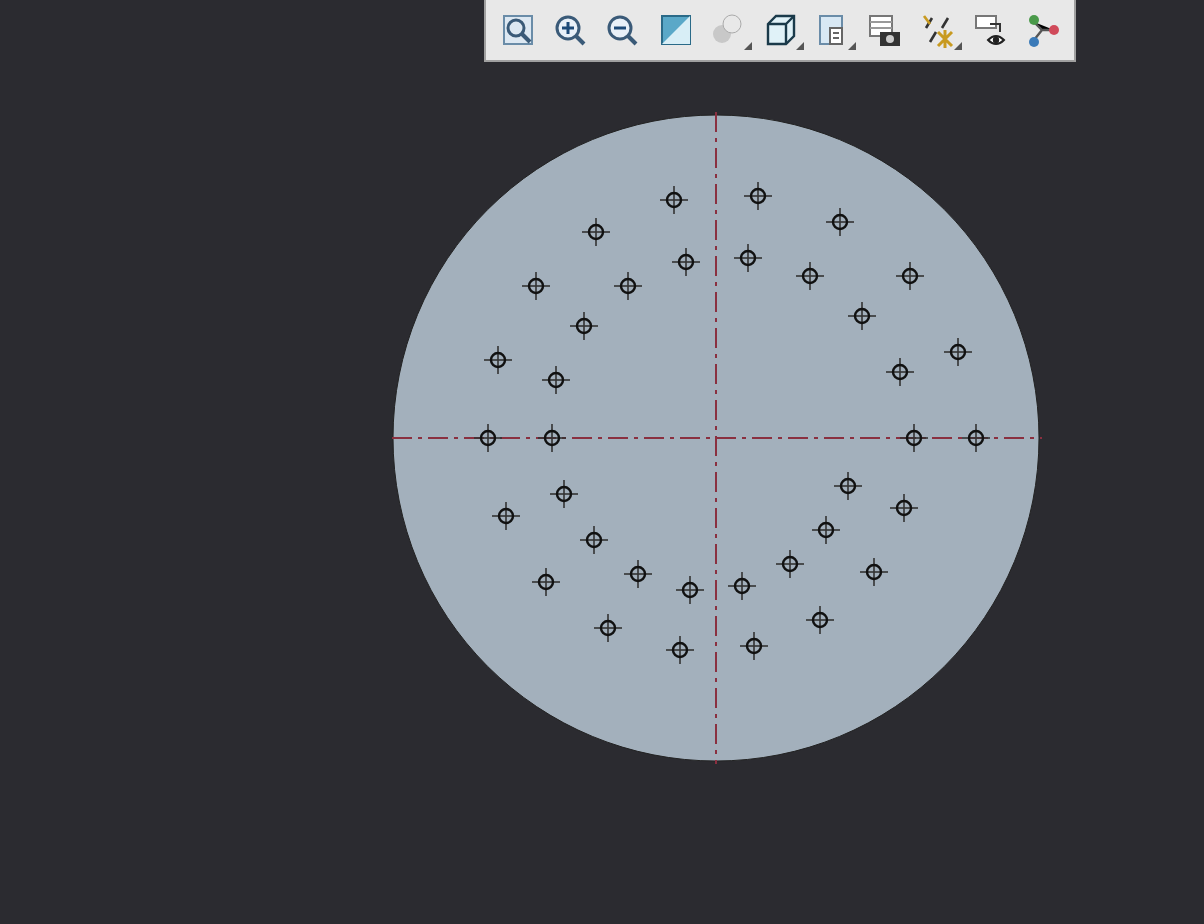  I want to click on dashed-lines-icon, so click(937, 31).